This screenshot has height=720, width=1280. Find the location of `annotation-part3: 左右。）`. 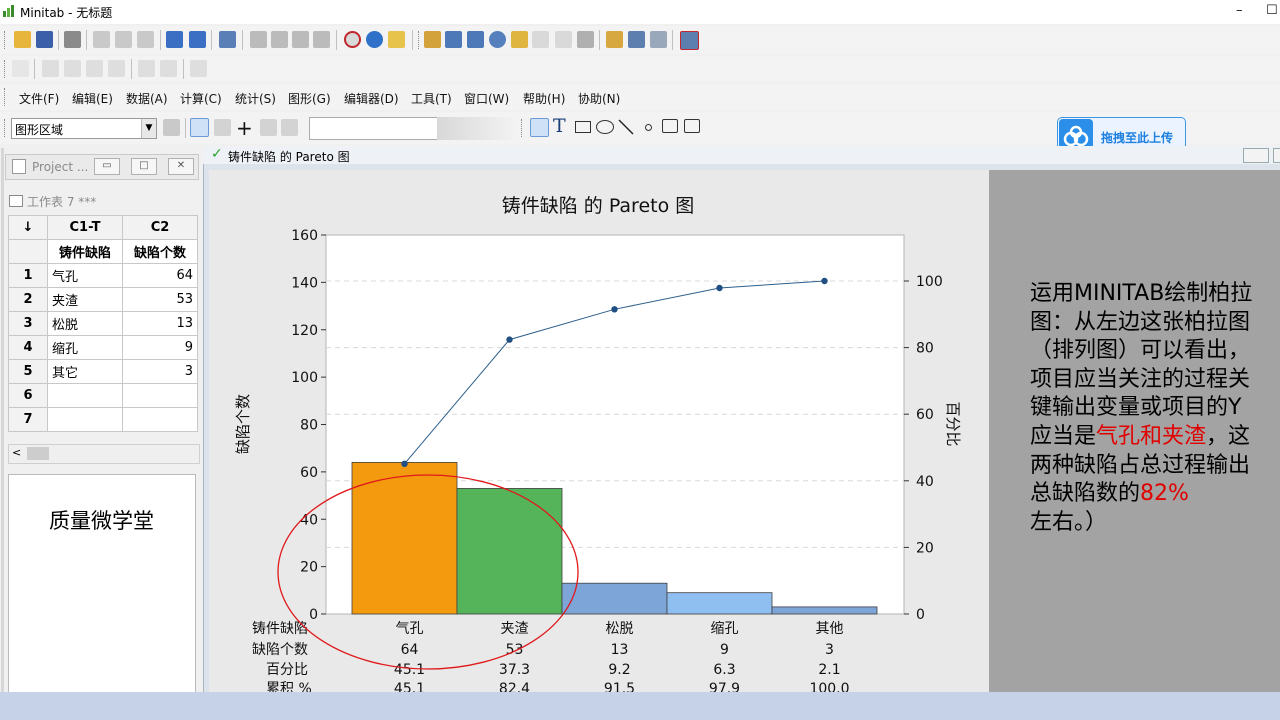

annotation-part3: 左右。） is located at coordinates (1069, 522).